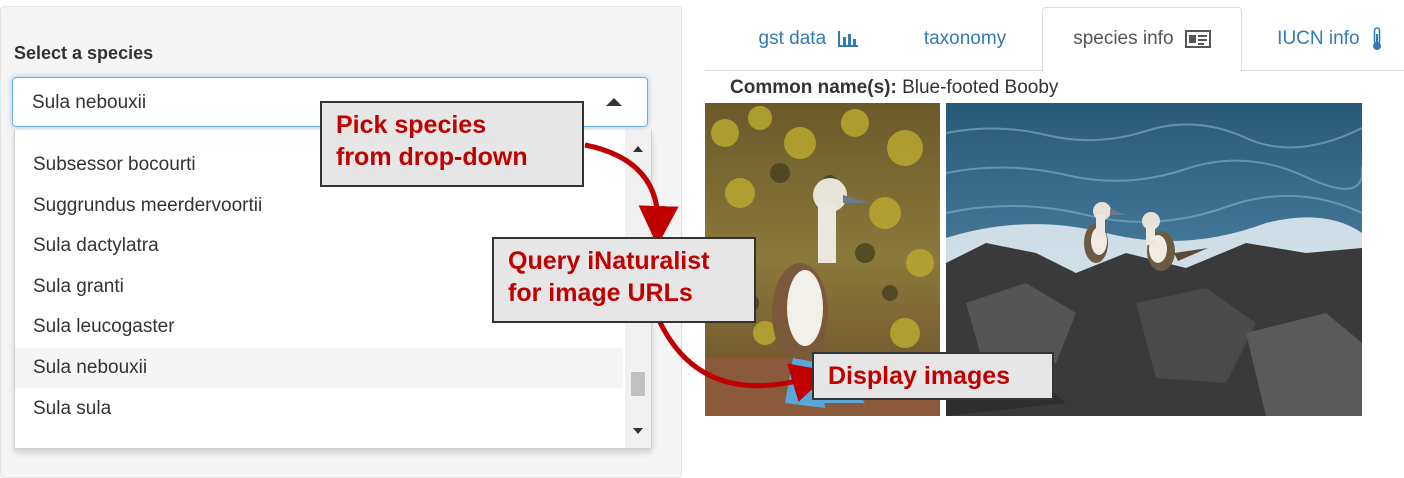 The image size is (1404, 478). I want to click on annotation-pick-species: Pick species from drop-down, so click(452, 144).